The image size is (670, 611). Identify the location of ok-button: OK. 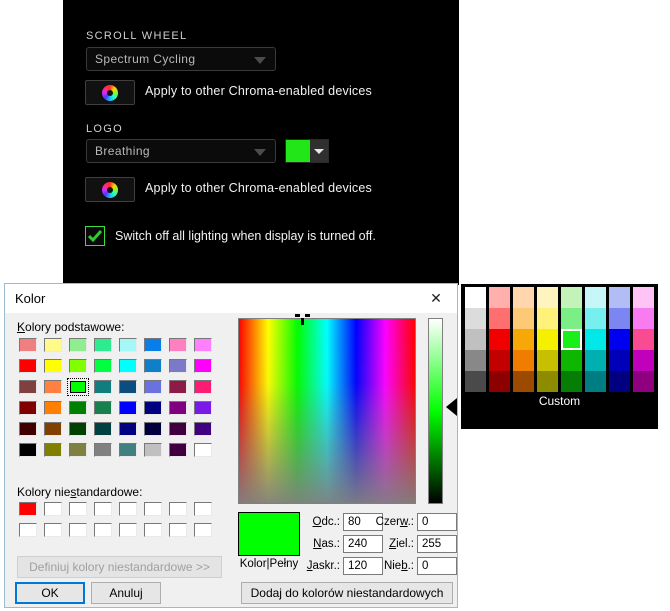
(50, 593).